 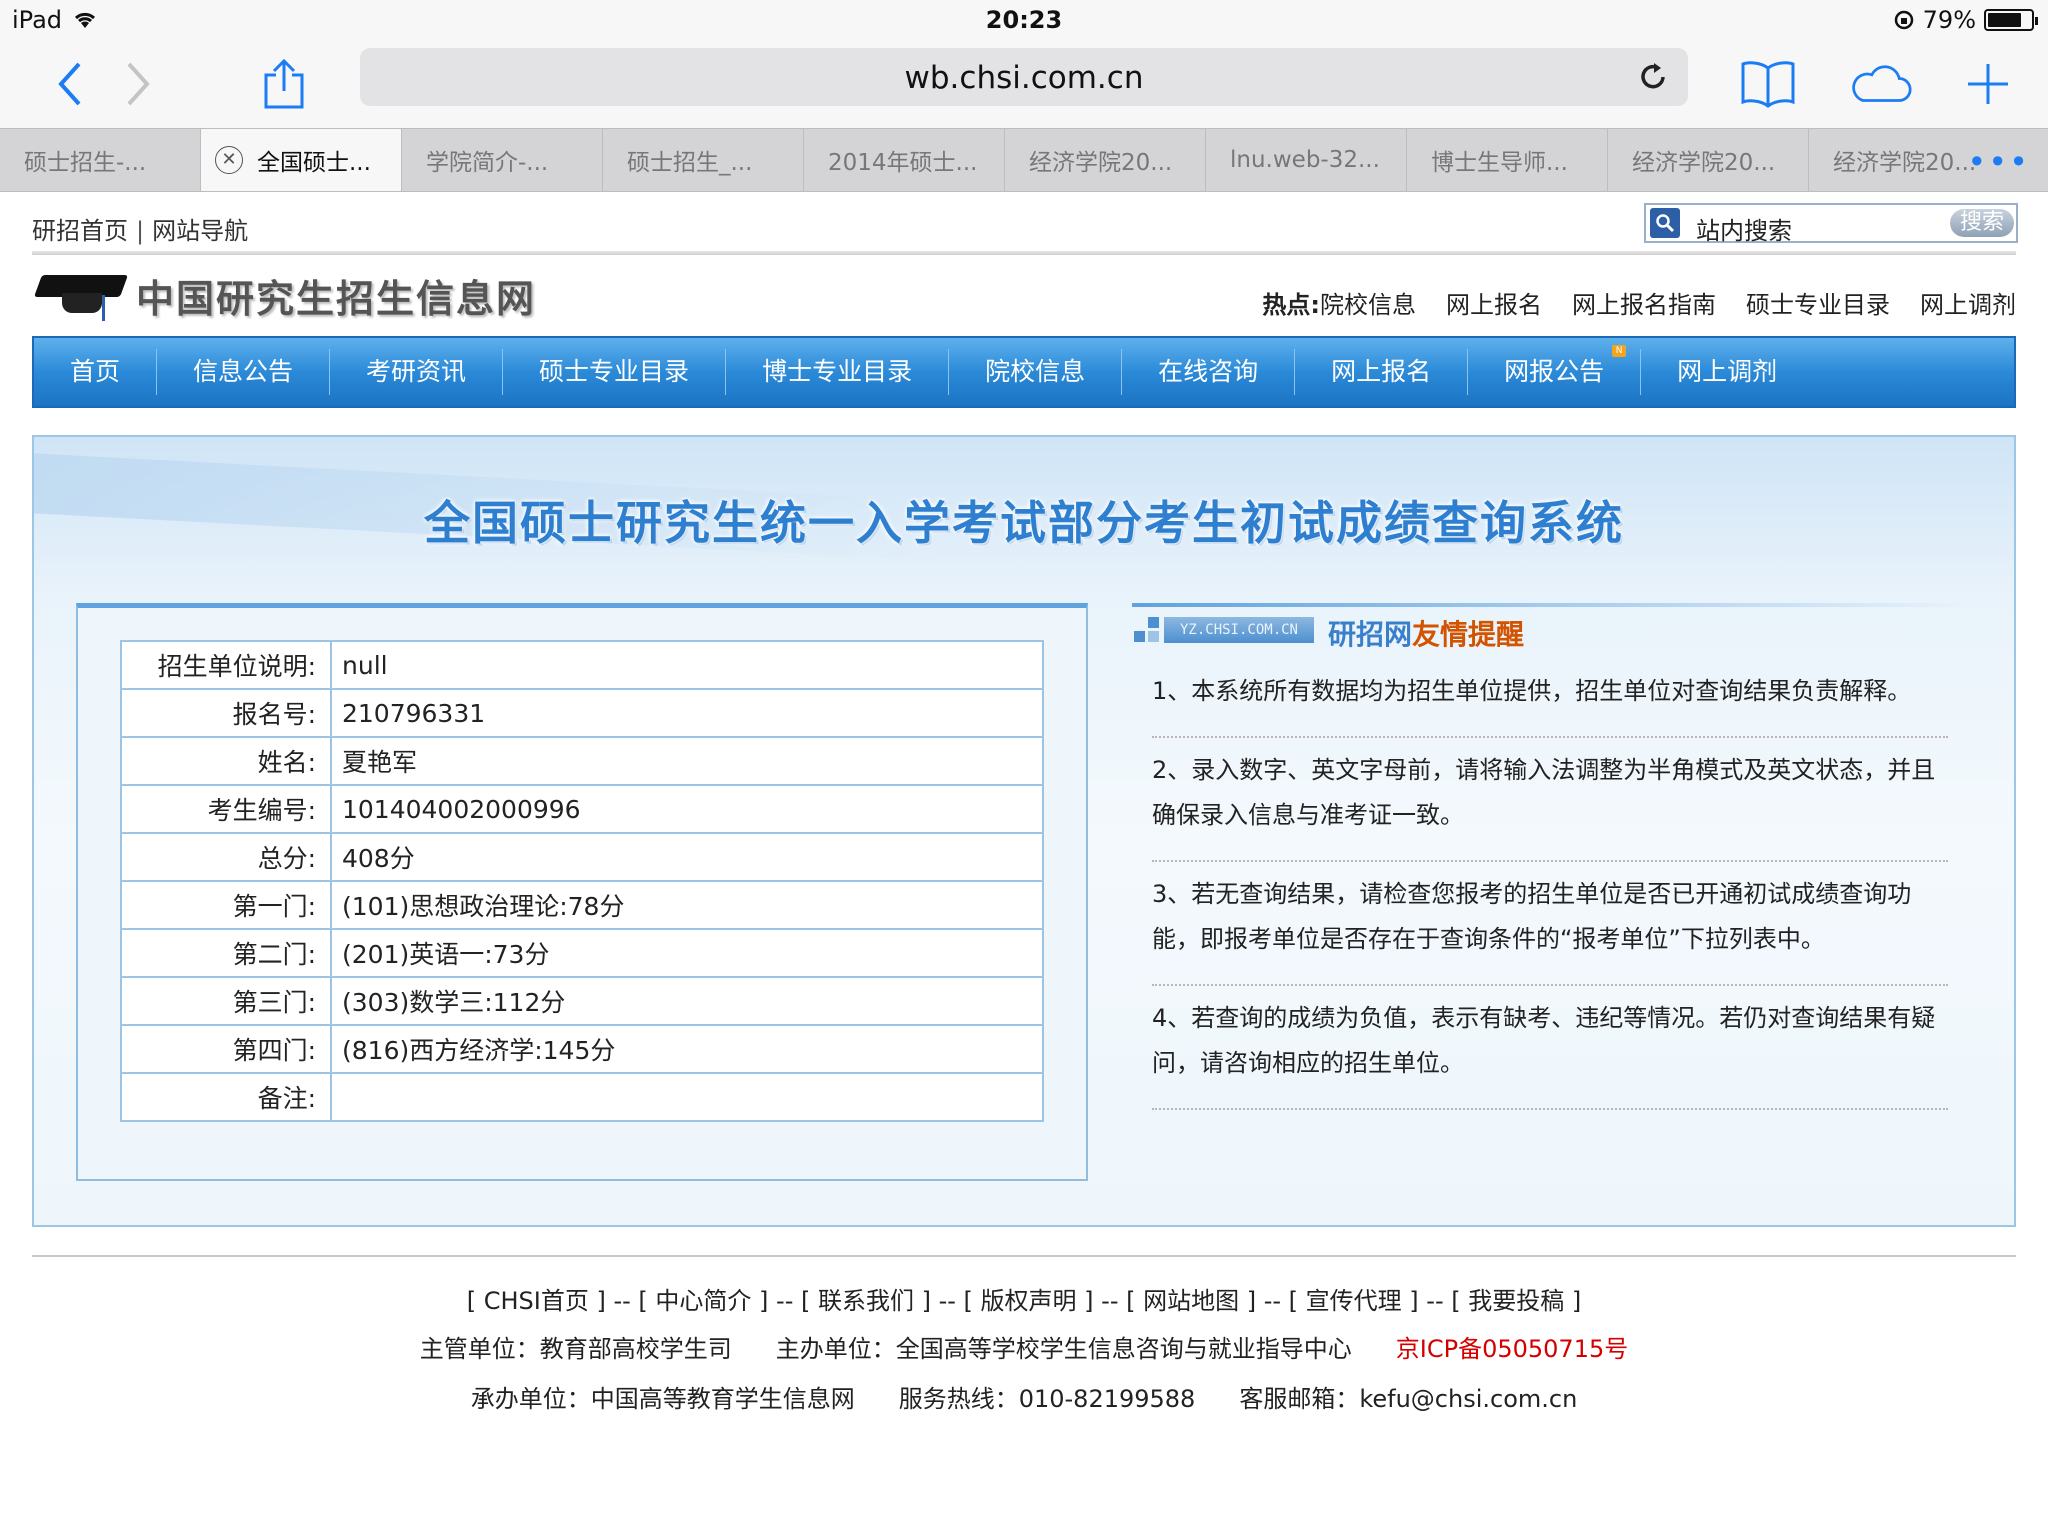 What do you see at coordinates (1063, 1349) in the screenshot?
I see `footer-host: 主办单位：全国高等学校学生信息咨询与就业指导中心` at bounding box center [1063, 1349].